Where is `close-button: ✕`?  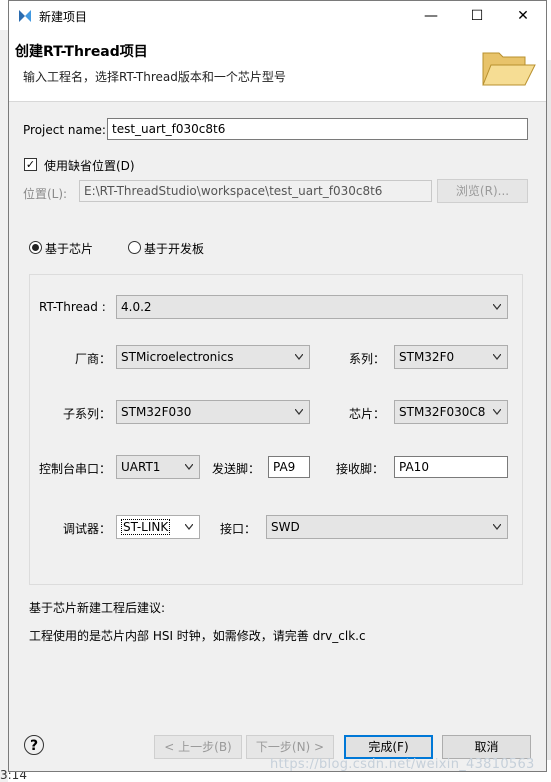 close-button: ✕ is located at coordinates (523, 16).